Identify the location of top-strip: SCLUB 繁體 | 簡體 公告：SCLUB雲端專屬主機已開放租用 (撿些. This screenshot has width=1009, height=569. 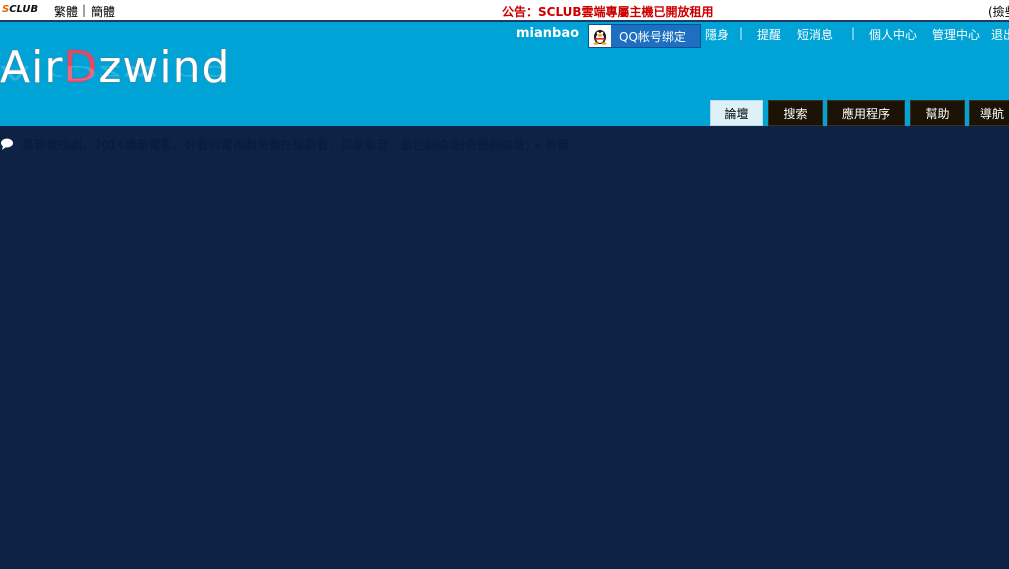
(504, 11).